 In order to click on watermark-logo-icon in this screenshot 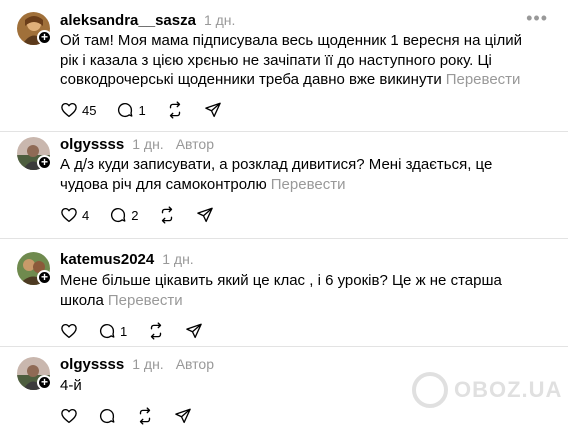, I will do `click(430, 390)`.